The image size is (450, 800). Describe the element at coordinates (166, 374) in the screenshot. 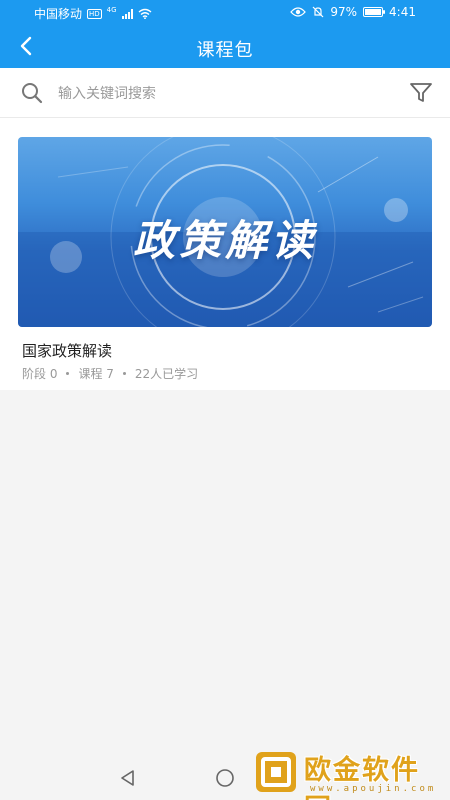

I see `course-learners: 22人已学习` at that location.